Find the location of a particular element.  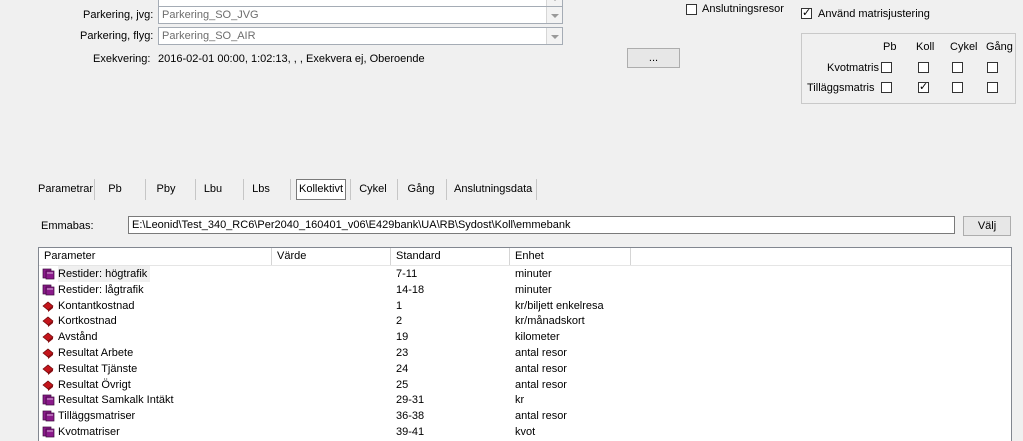

cell-standard: 24 is located at coordinates (402, 368).